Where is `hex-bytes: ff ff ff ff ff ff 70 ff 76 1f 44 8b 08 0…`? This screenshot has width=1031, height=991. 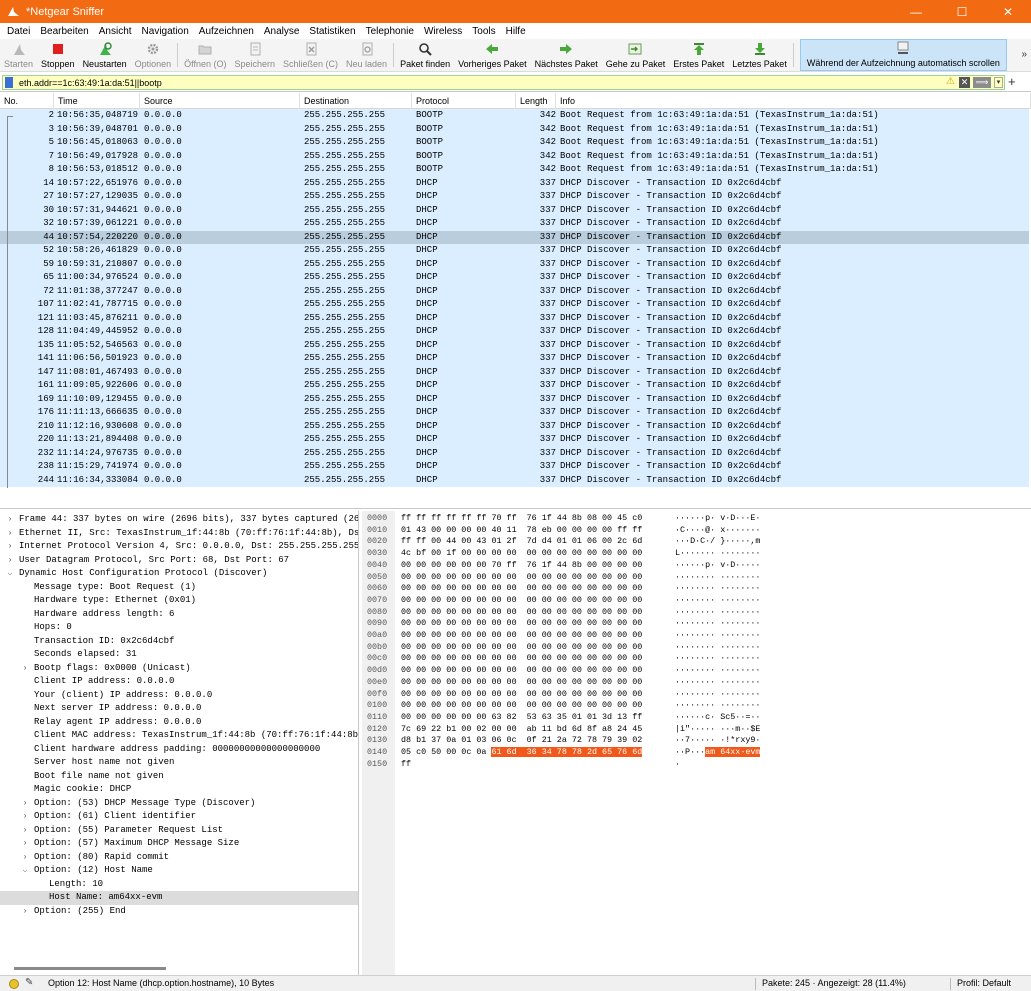
hex-bytes: ff ff ff ff ff ff 70 ff 76 1f 44 8b 08 0… is located at coordinates (521, 519).